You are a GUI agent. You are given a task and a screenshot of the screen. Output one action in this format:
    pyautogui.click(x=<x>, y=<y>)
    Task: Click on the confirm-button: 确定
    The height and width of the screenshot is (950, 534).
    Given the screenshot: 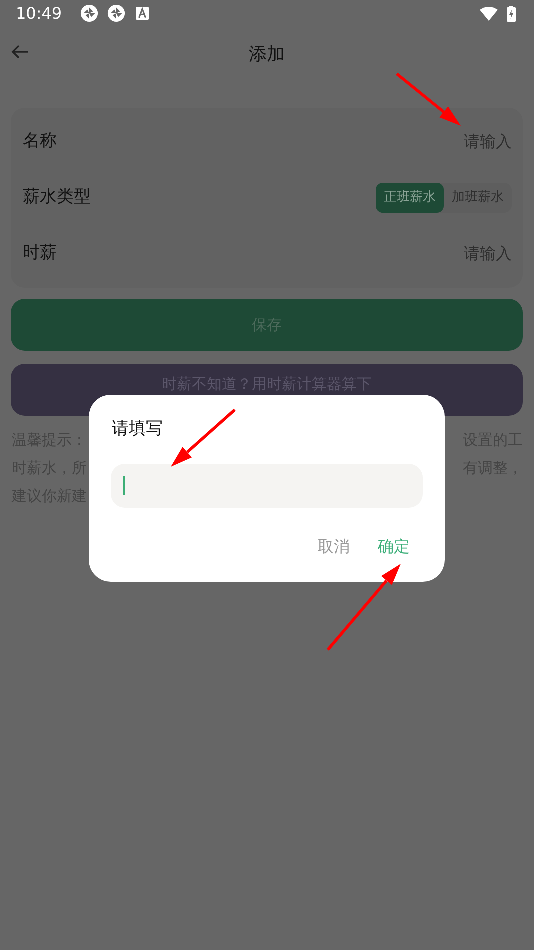 What is the action you would take?
    pyautogui.click(x=394, y=546)
    